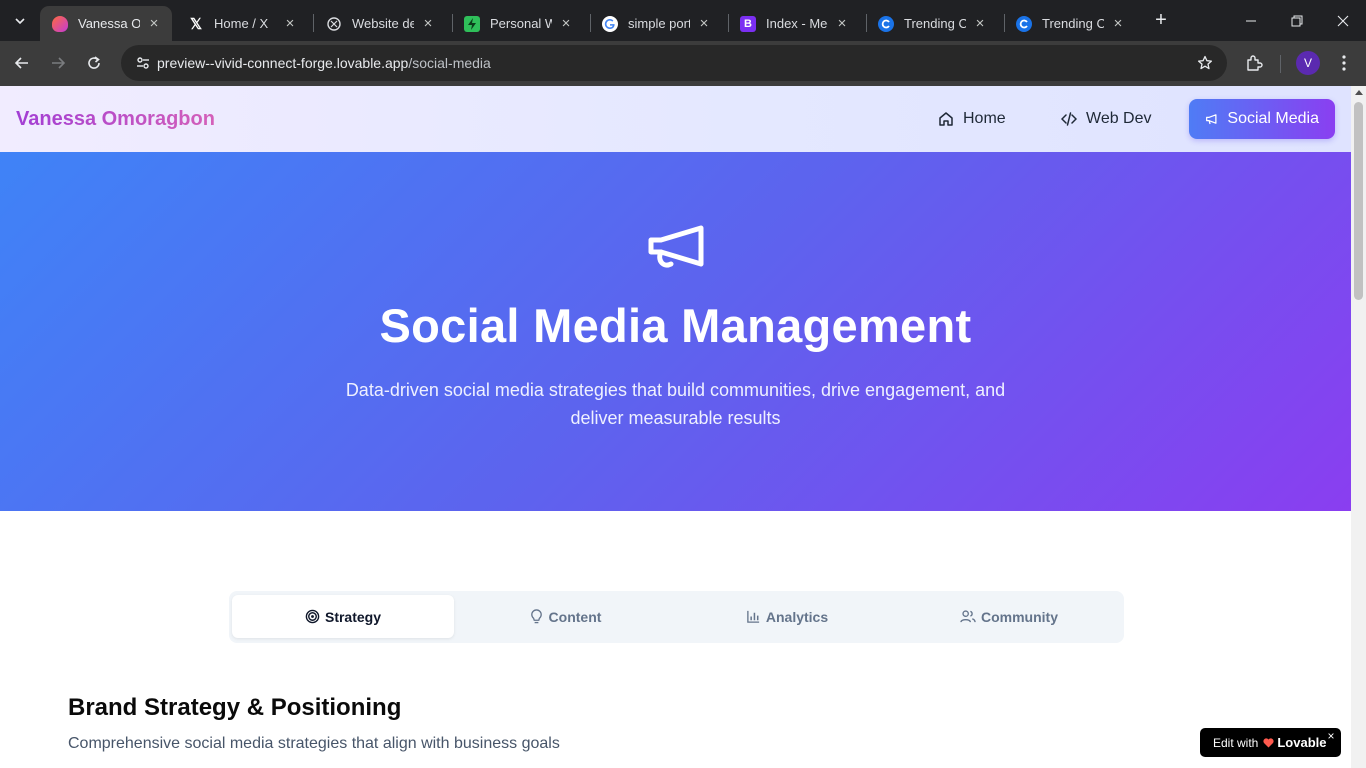  I want to click on tab-label: Content, so click(575, 616).